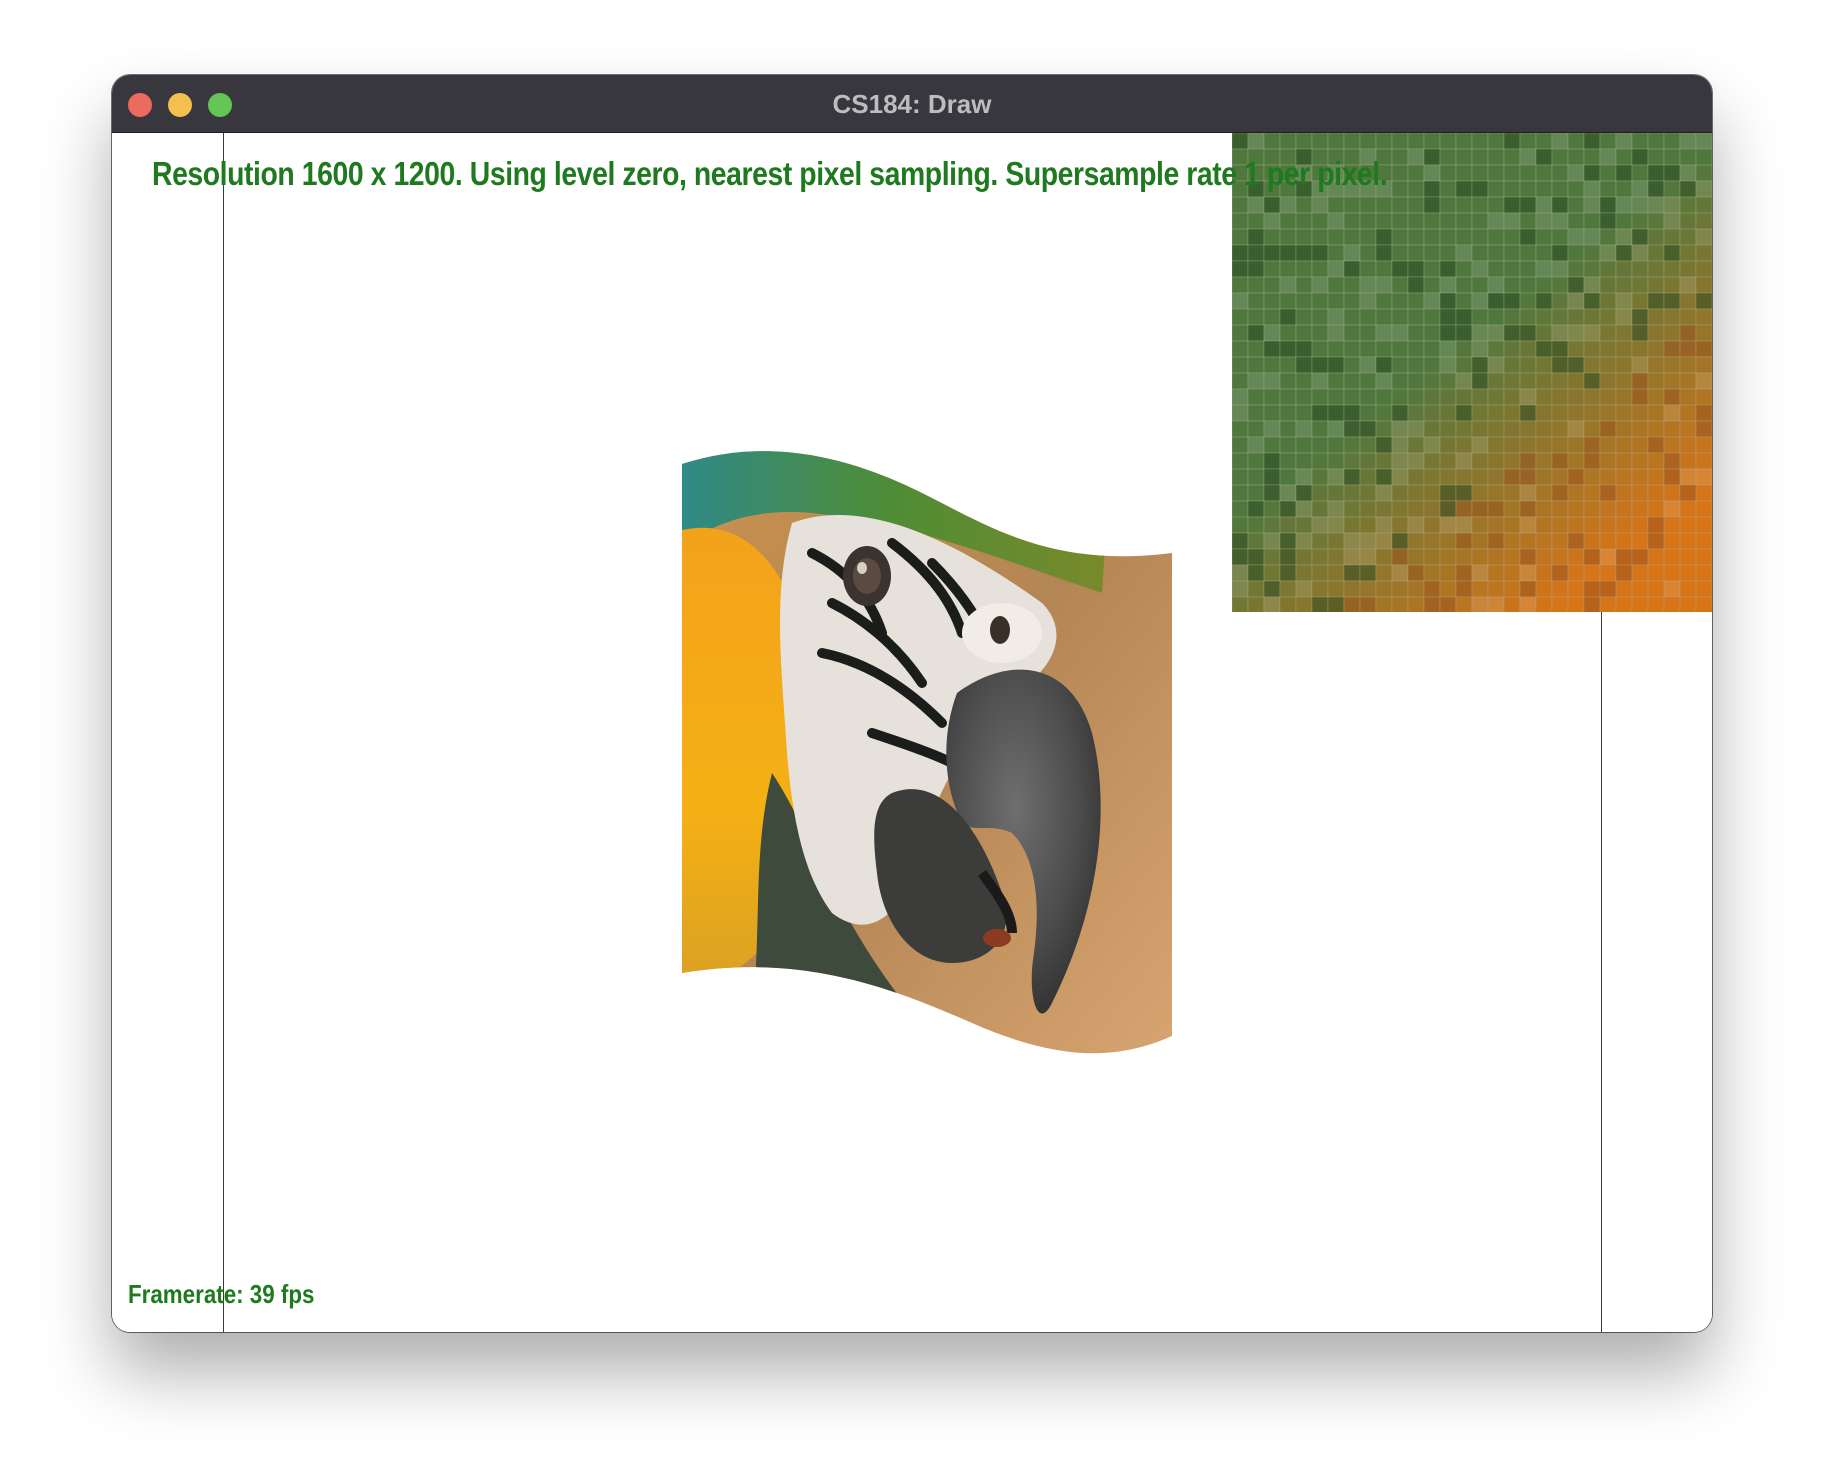  What do you see at coordinates (221, 1294) in the screenshot?
I see `framerate-text: Framerate: 39 fps` at bounding box center [221, 1294].